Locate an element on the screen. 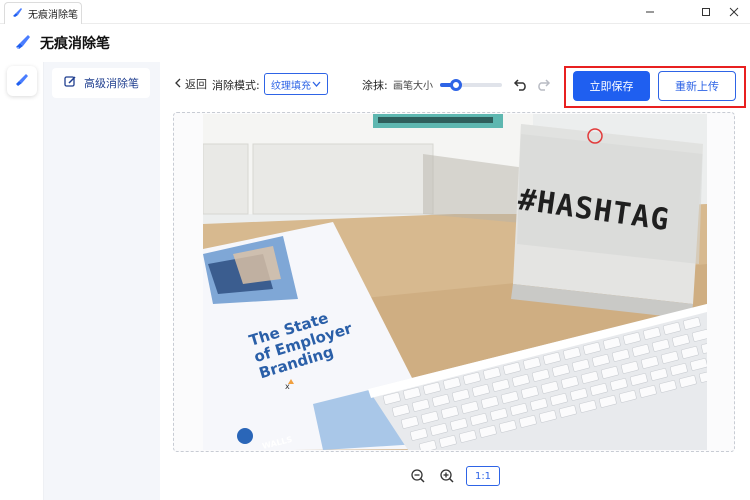 Image resolution: width=750 pixels, height=500 pixels. undo-icon is located at coordinates (521, 84).